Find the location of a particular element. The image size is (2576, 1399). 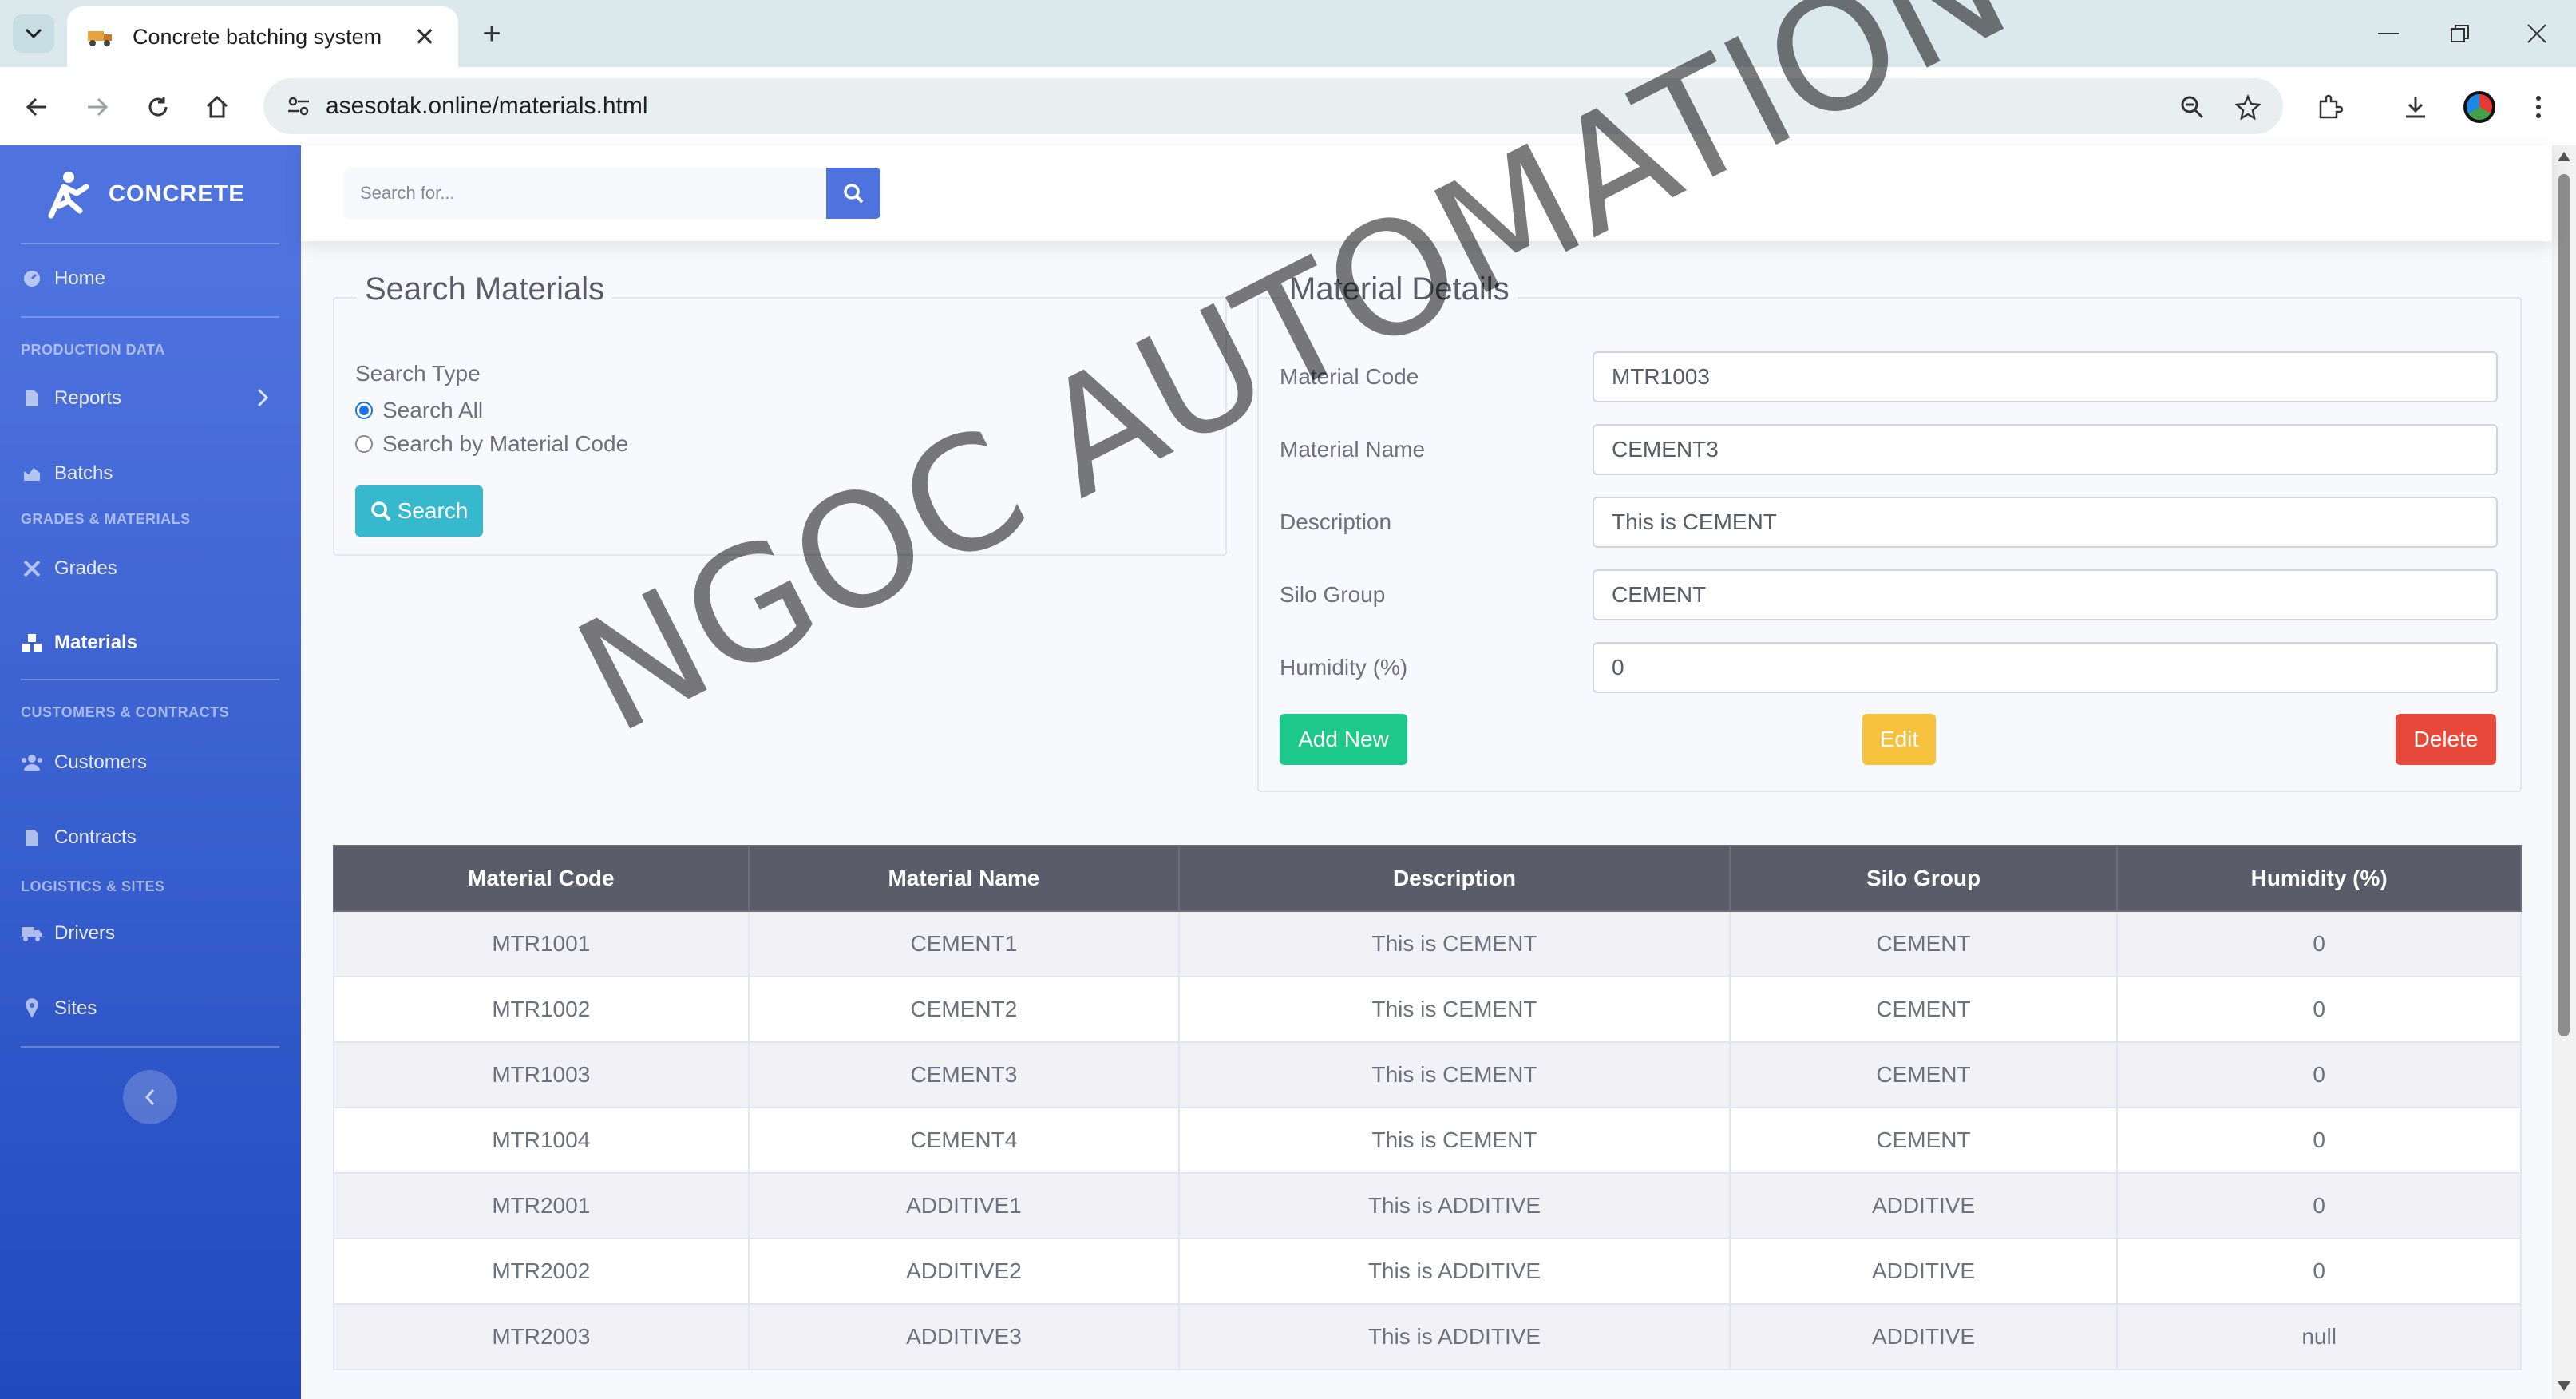

page-scrollbar is located at coordinates (2564, 772).